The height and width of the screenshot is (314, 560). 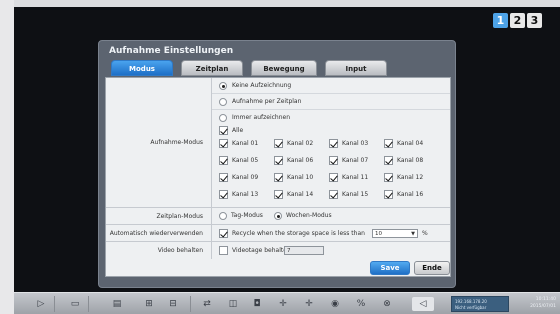 I want to click on ptz-icon: ✛, so click(x=283, y=304).